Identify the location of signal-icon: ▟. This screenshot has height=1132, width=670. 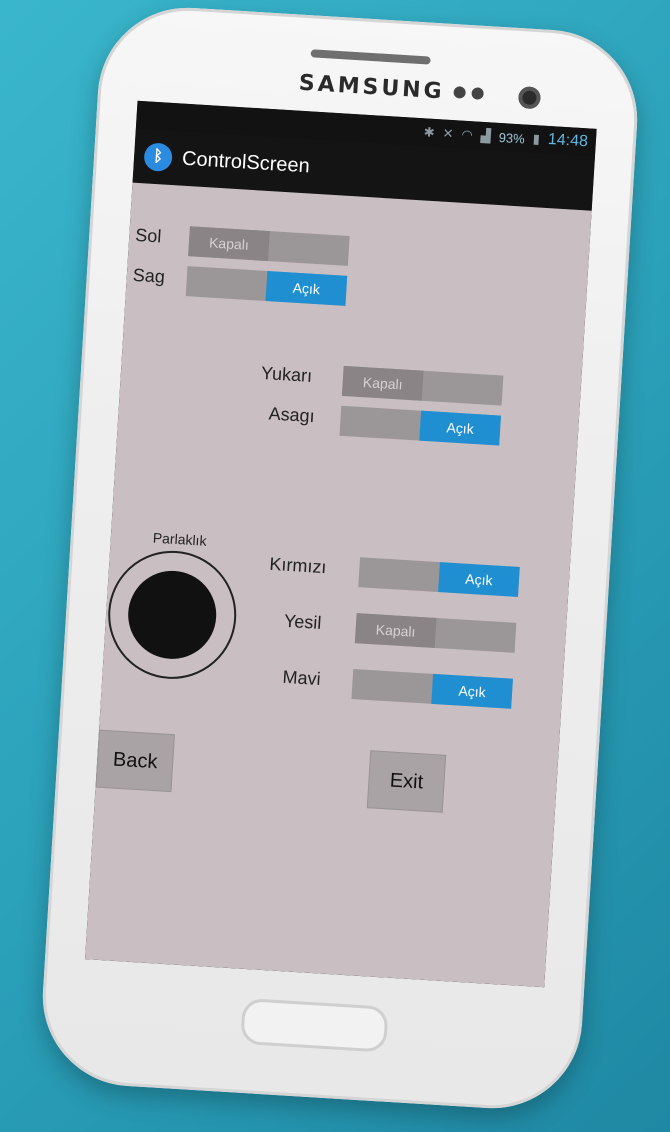
(486, 135).